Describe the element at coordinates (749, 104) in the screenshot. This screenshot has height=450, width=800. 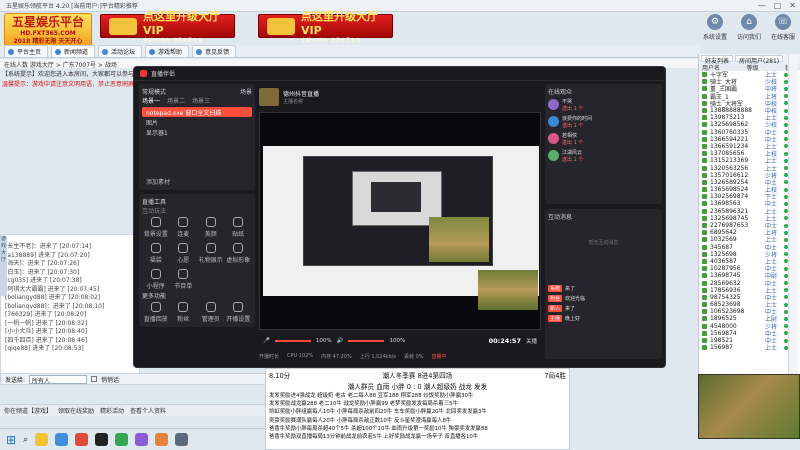
I see `user-row: 骑士_大将军 中校` at that location.